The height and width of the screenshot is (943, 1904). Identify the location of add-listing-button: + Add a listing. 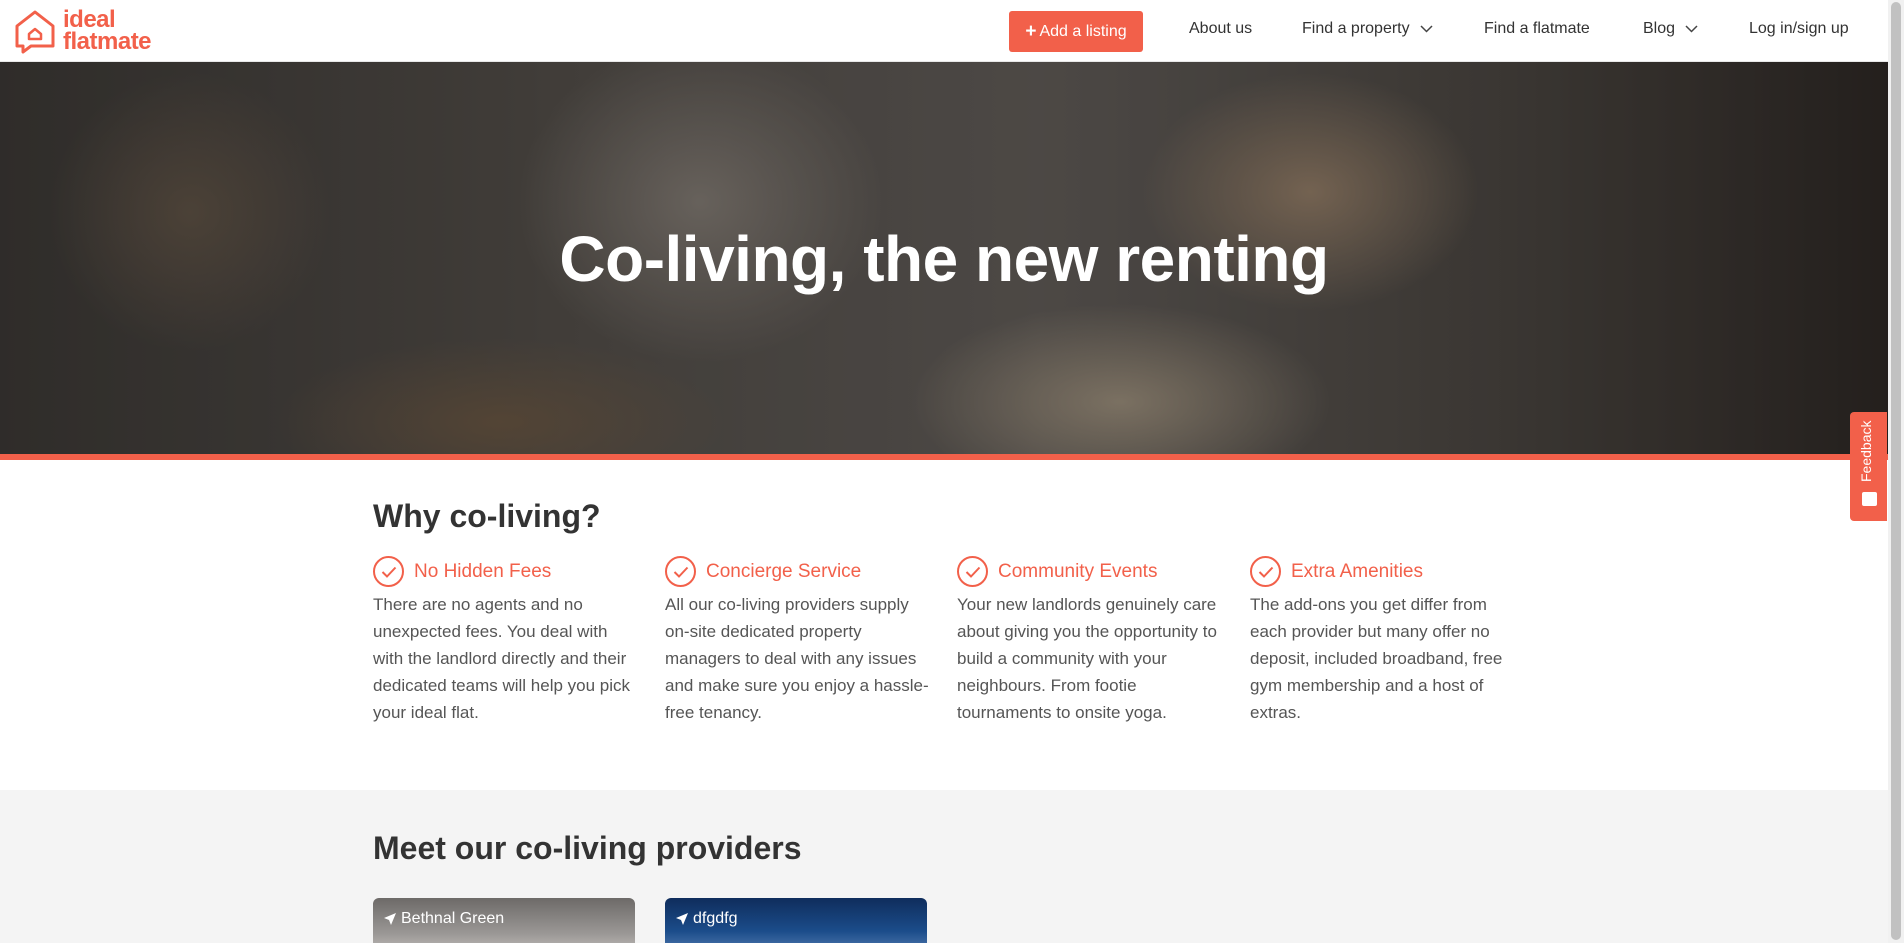
(1076, 31).